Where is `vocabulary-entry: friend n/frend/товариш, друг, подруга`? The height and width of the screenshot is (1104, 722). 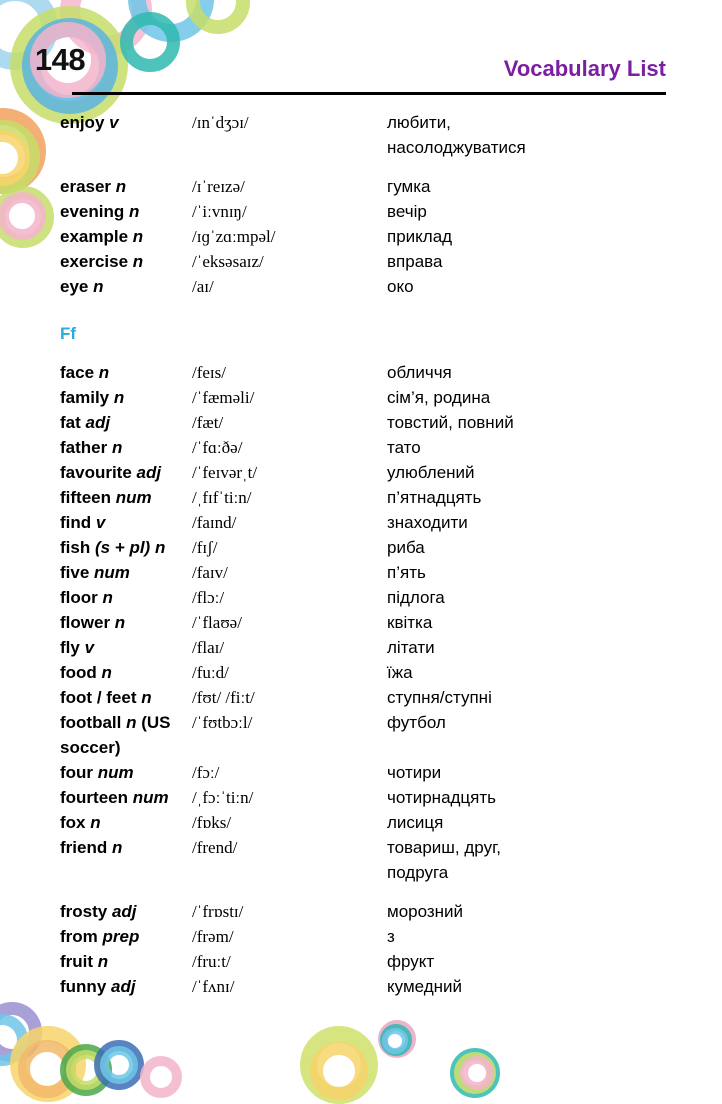
vocabulary-entry: friend n/frend/товариш, друг, подруга is located at coordinates (361, 860).